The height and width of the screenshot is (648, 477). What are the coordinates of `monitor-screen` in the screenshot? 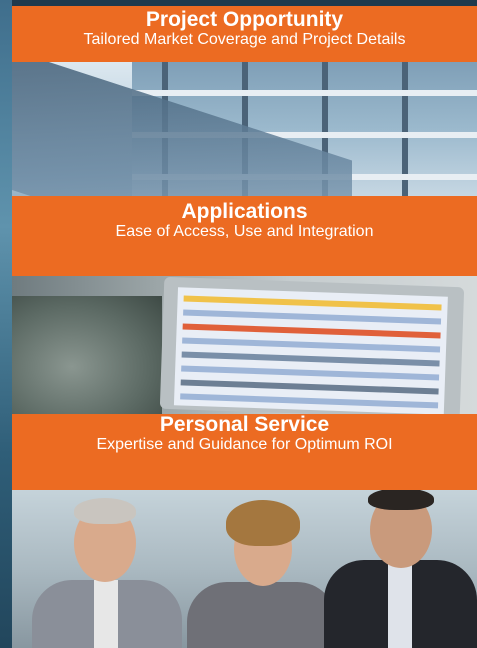 It's located at (310, 350).